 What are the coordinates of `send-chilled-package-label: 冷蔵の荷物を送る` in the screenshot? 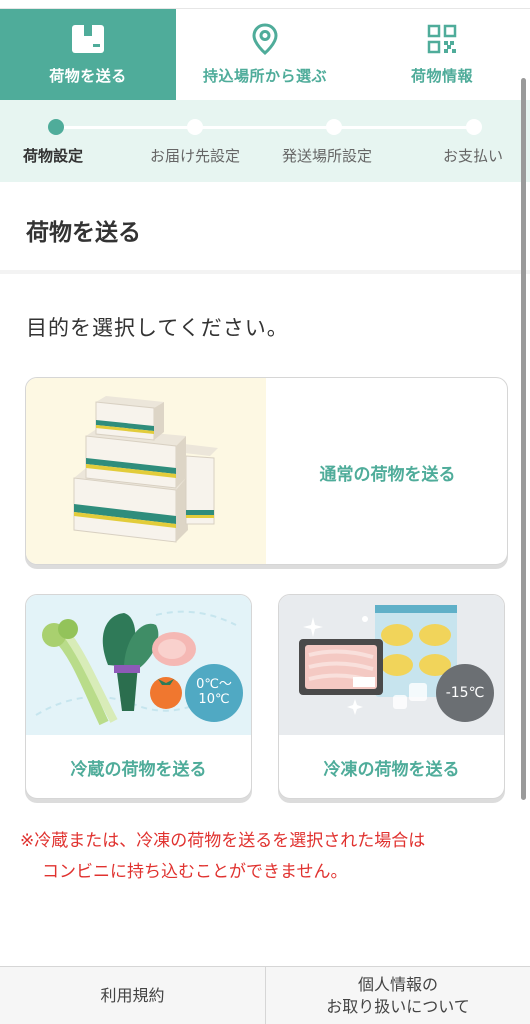 It's located at (138, 770).